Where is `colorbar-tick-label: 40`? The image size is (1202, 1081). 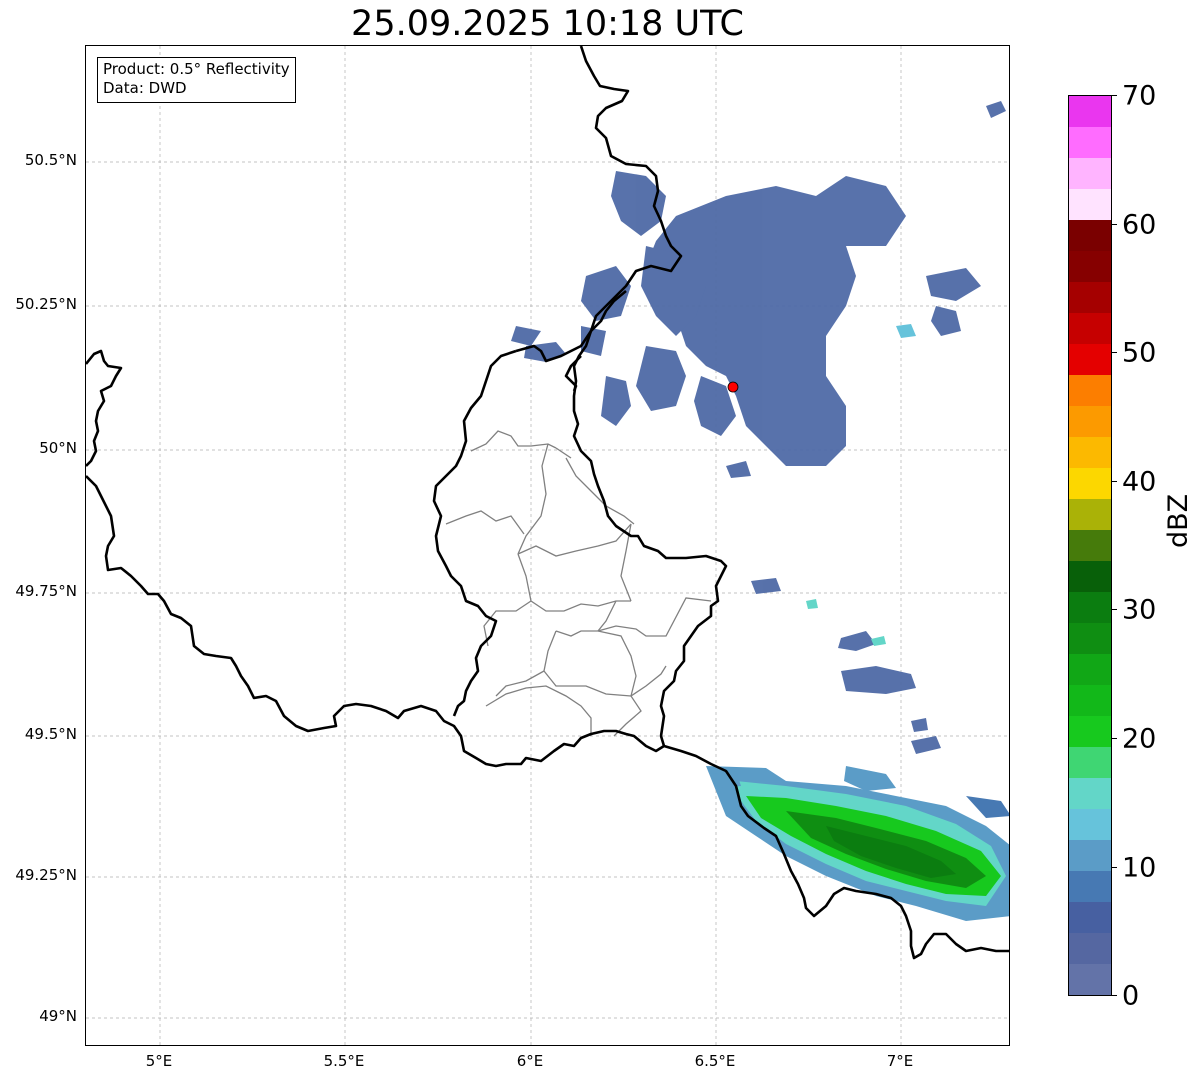
colorbar-tick-label: 40 is located at coordinates (1139, 482).